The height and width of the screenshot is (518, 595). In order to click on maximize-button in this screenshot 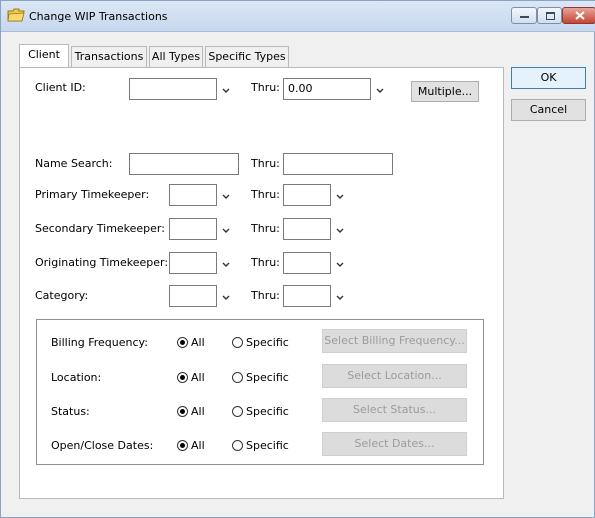, I will do `click(549, 15)`.